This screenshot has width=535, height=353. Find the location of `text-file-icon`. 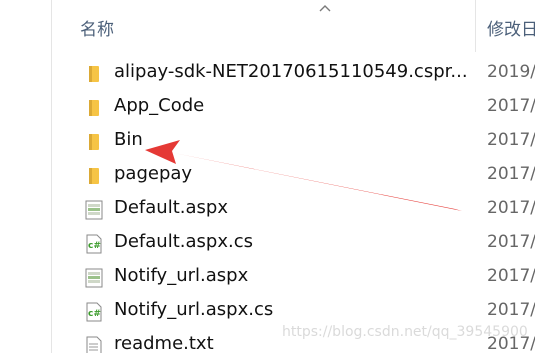

text-file-icon is located at coordinates (94, 344).